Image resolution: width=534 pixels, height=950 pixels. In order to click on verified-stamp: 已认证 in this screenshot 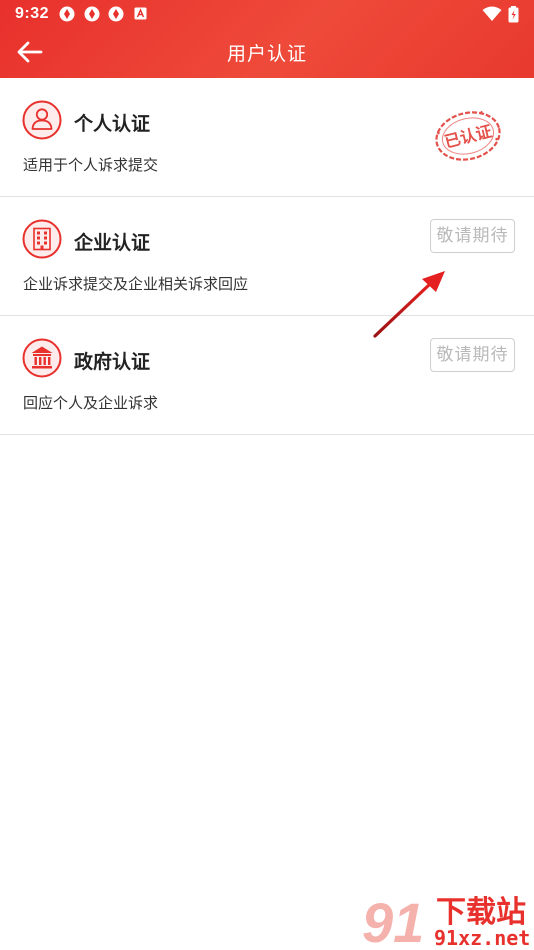, I will do `click(468, 135)`.